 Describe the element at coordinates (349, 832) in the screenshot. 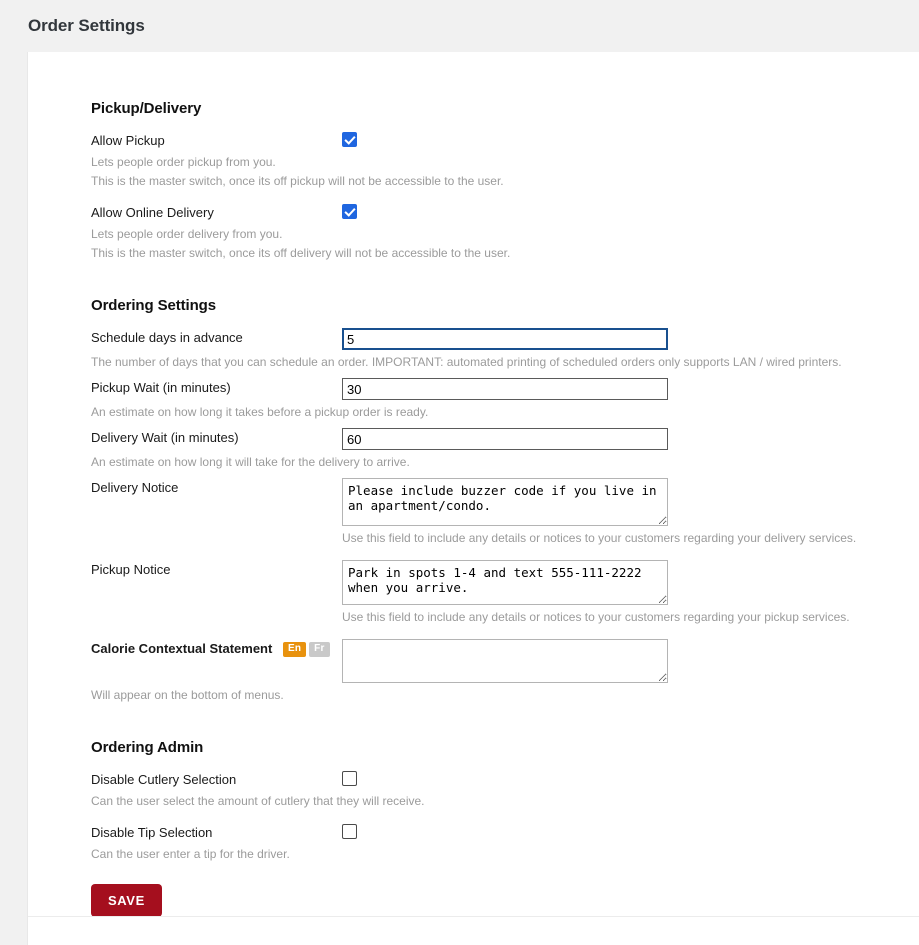

I see `disable-tip-checkbox` at that location.